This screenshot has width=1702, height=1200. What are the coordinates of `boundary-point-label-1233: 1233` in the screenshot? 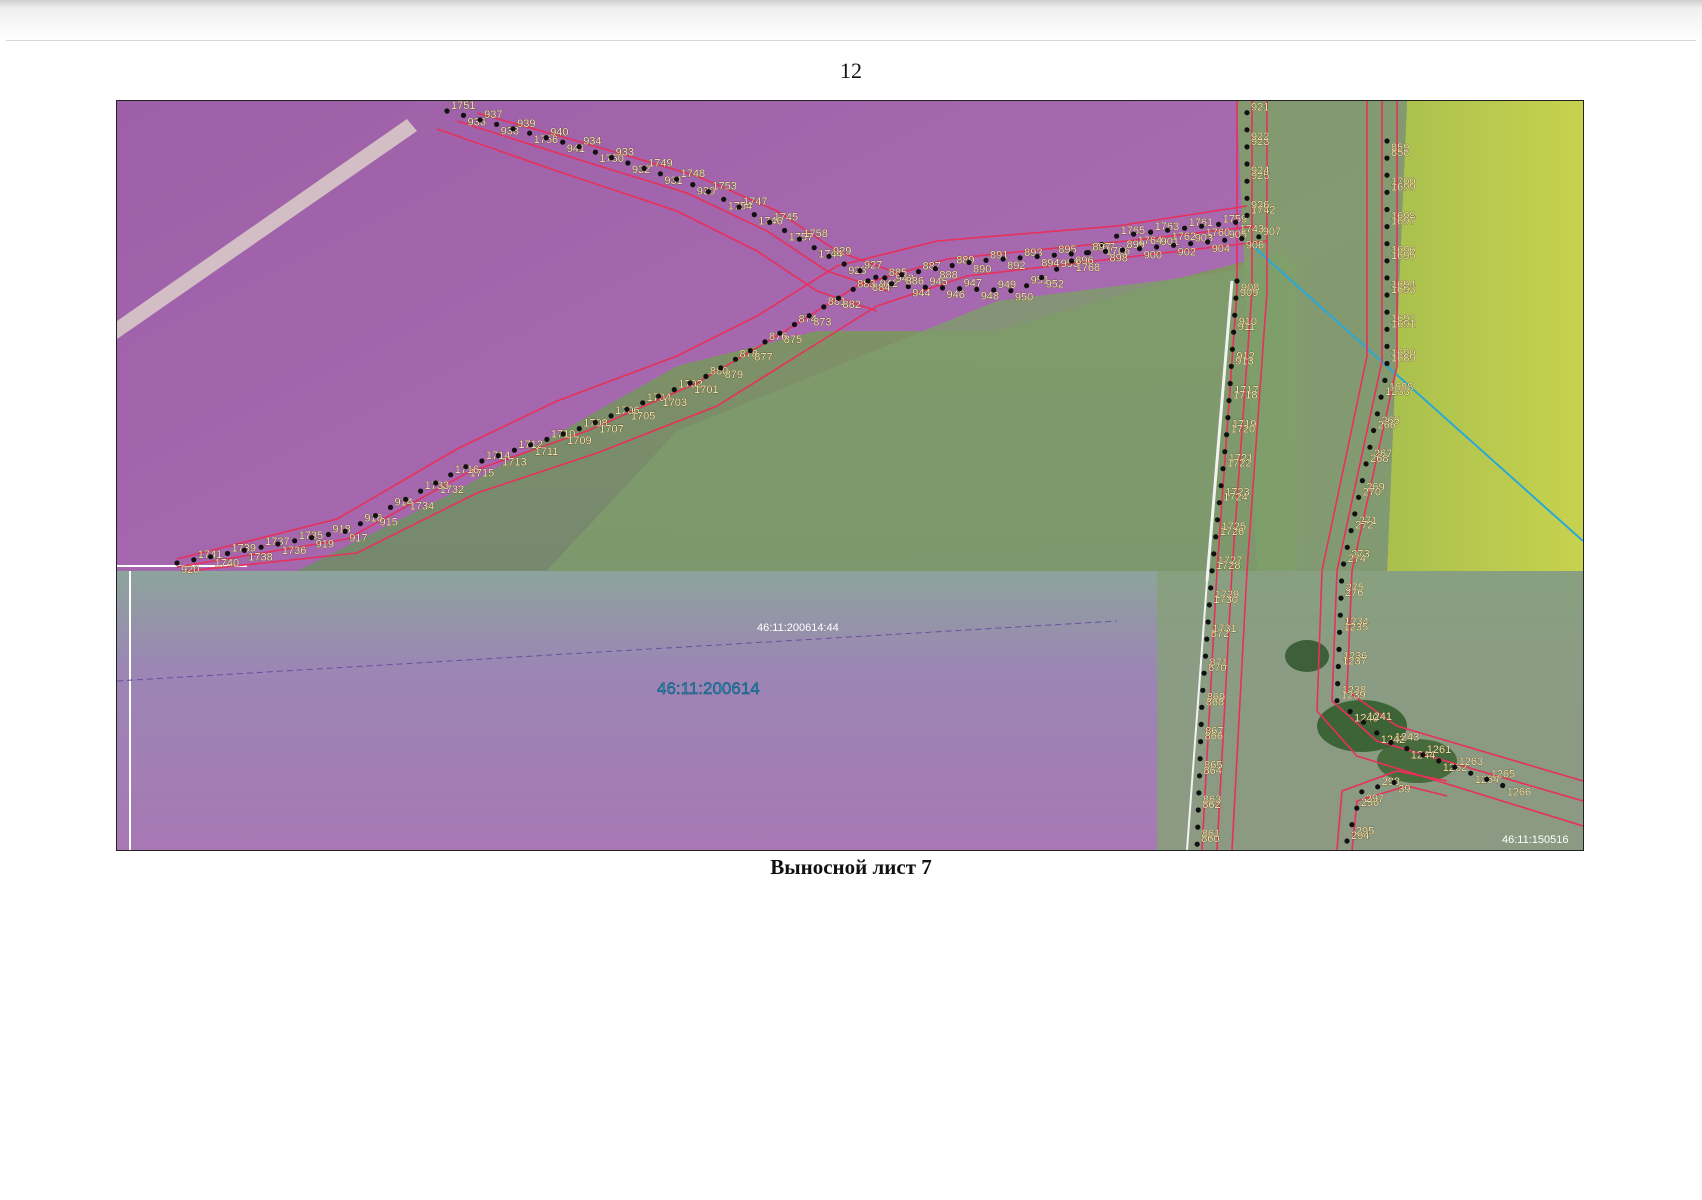 It's located at (1397, 392).